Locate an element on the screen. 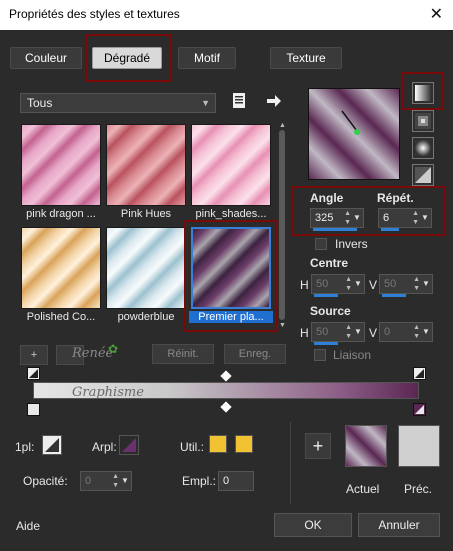 Image resolution: width=453 pixels, height=551 pixels. angle-stepper-icon: ▲ ▼ is located at coordinates (347, 218).